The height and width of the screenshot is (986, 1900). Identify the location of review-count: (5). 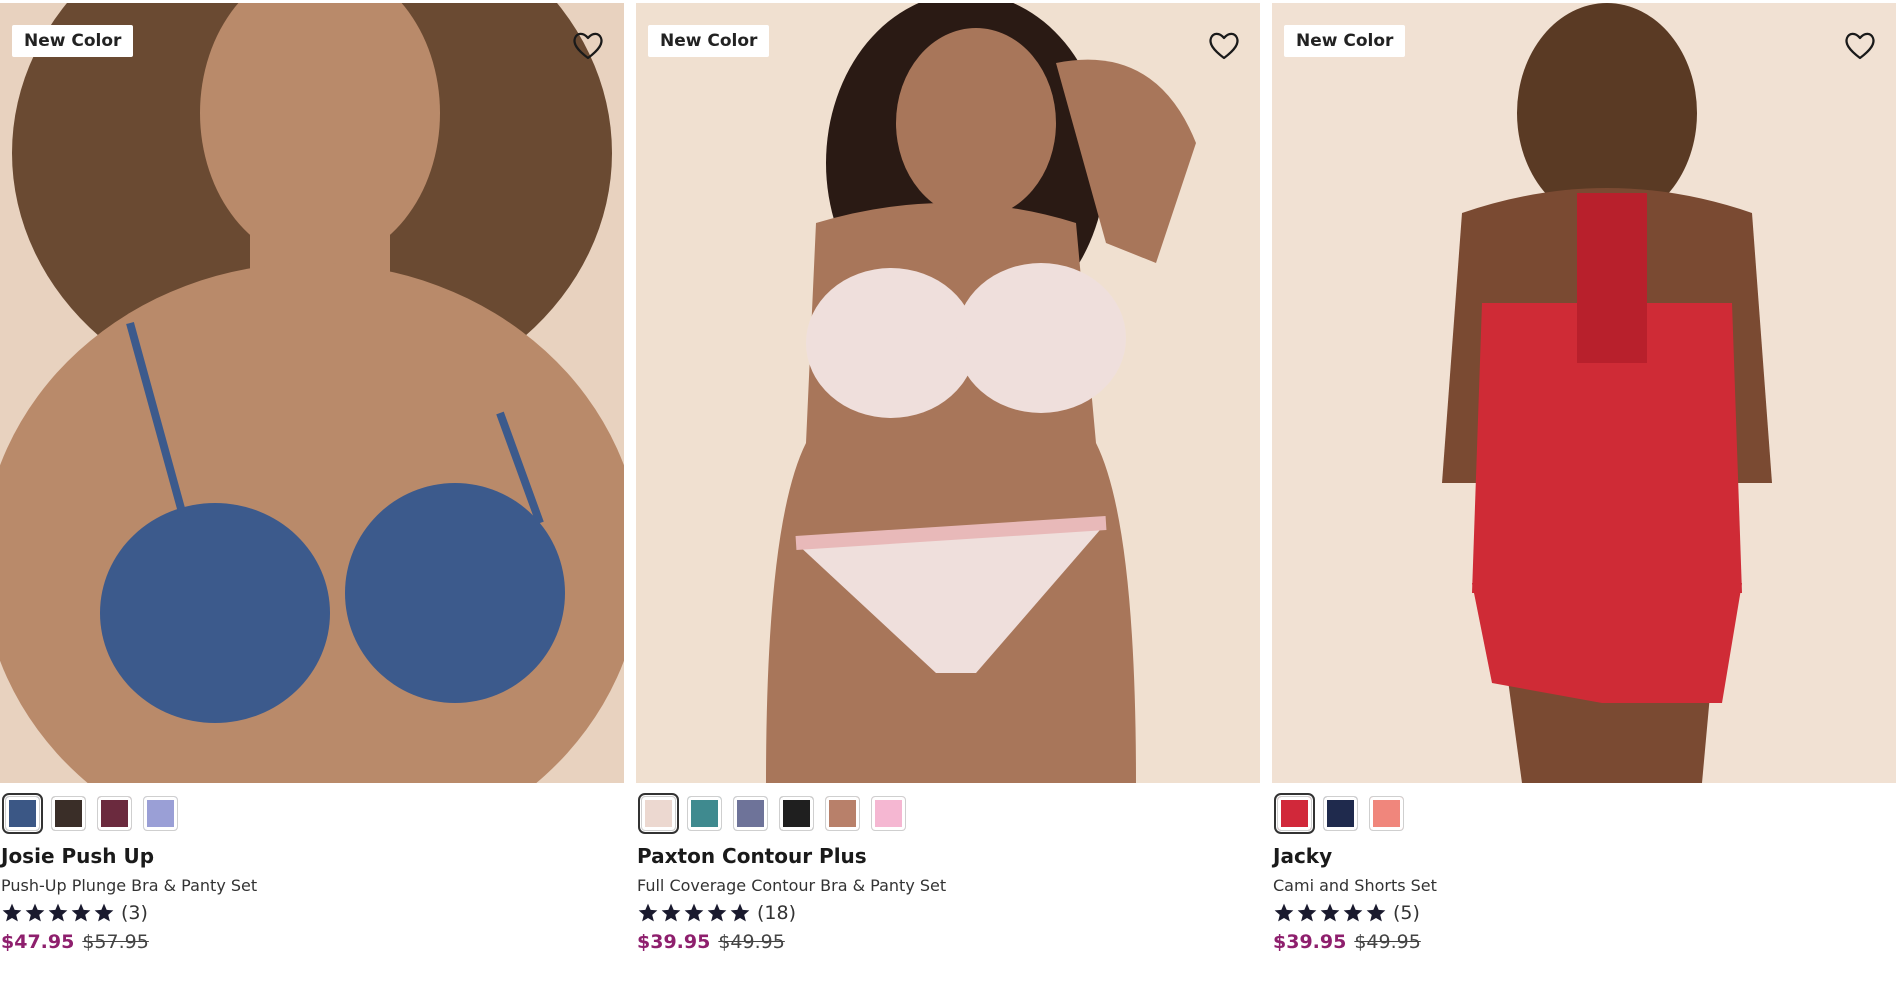
(1406, 913).